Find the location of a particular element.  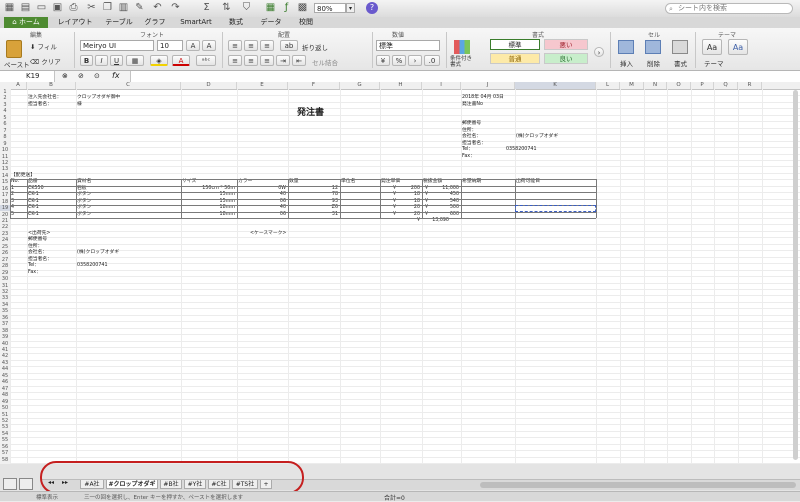

zoom-field: 80% is located at coordinates (330, 8).